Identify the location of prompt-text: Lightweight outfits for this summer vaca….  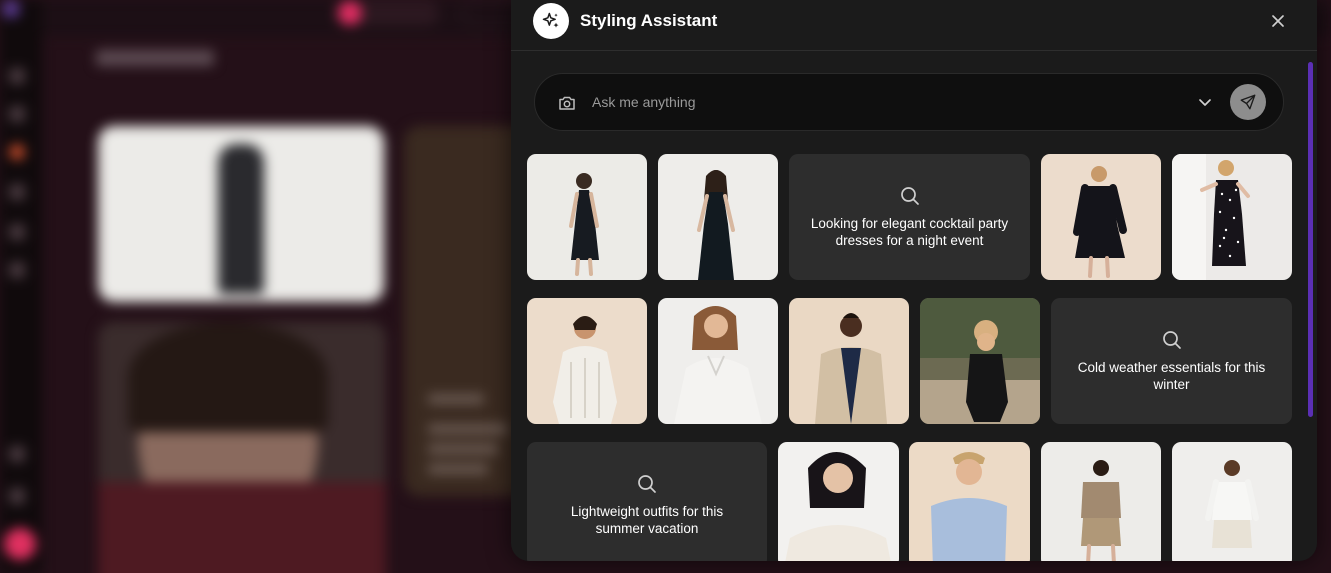
(647, 520).